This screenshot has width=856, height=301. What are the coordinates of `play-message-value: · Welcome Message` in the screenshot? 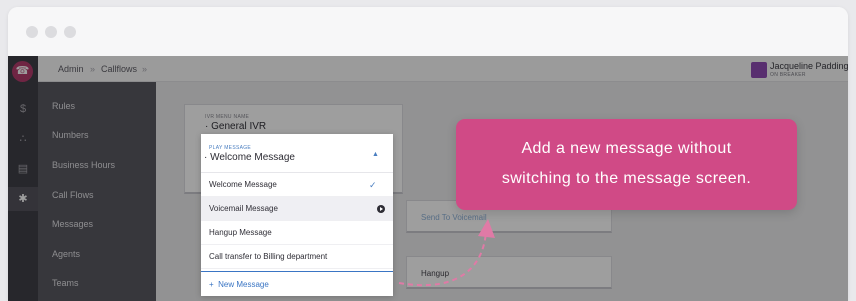 It's located at (249, 157).